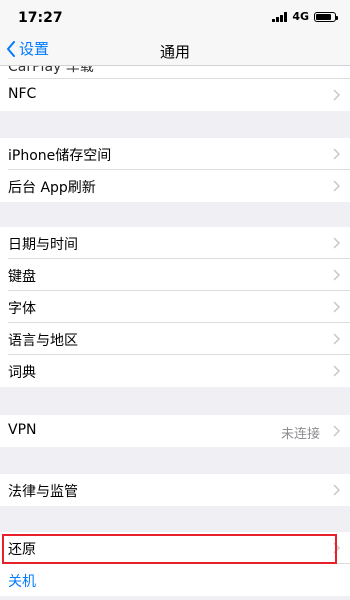  I want to click on navigation-bar: 设置 通用, so click(175, 50).